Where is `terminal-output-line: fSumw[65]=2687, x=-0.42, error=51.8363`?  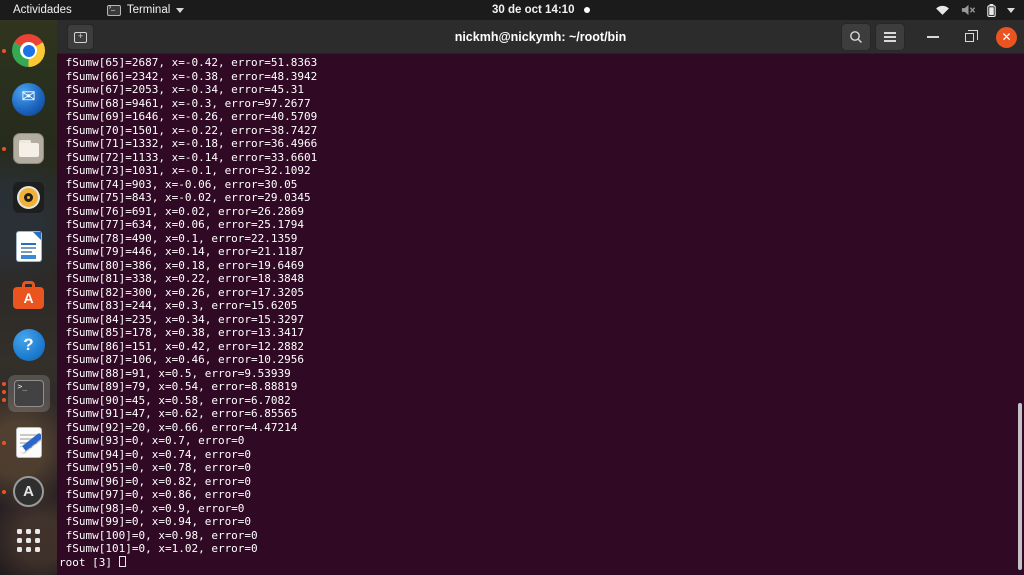 terminal-output-line: fSumw[65]=2687, x=-0.42, error=51.8363 is located at coordinates (188, 62).